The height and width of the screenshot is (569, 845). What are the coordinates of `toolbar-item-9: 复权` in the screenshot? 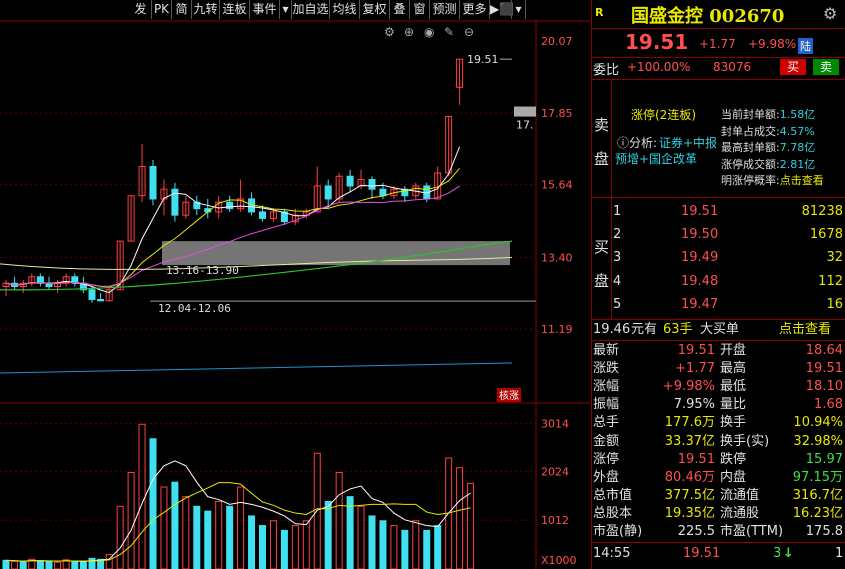 It's located at (375, 9).